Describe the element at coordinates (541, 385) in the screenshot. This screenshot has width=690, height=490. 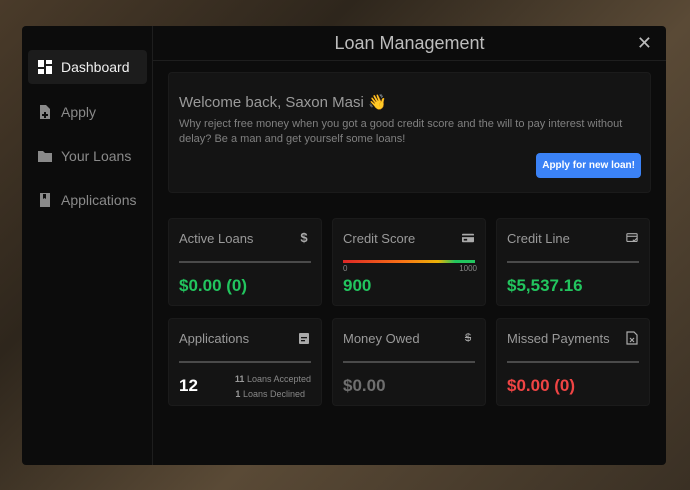
I see `missed-payments-value: $0.00 (0)` at that location.